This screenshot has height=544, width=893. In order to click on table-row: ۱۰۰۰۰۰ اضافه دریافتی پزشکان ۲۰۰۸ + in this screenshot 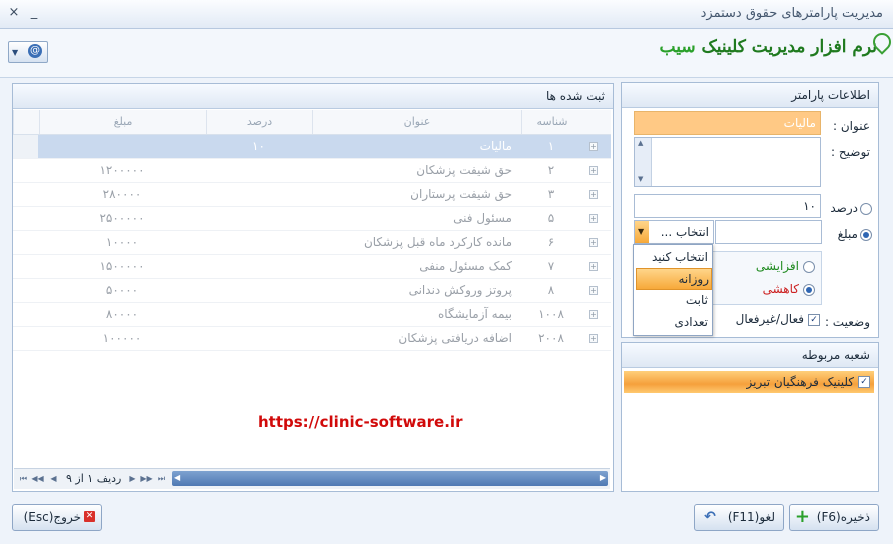, I will do `click(312, 339)`.